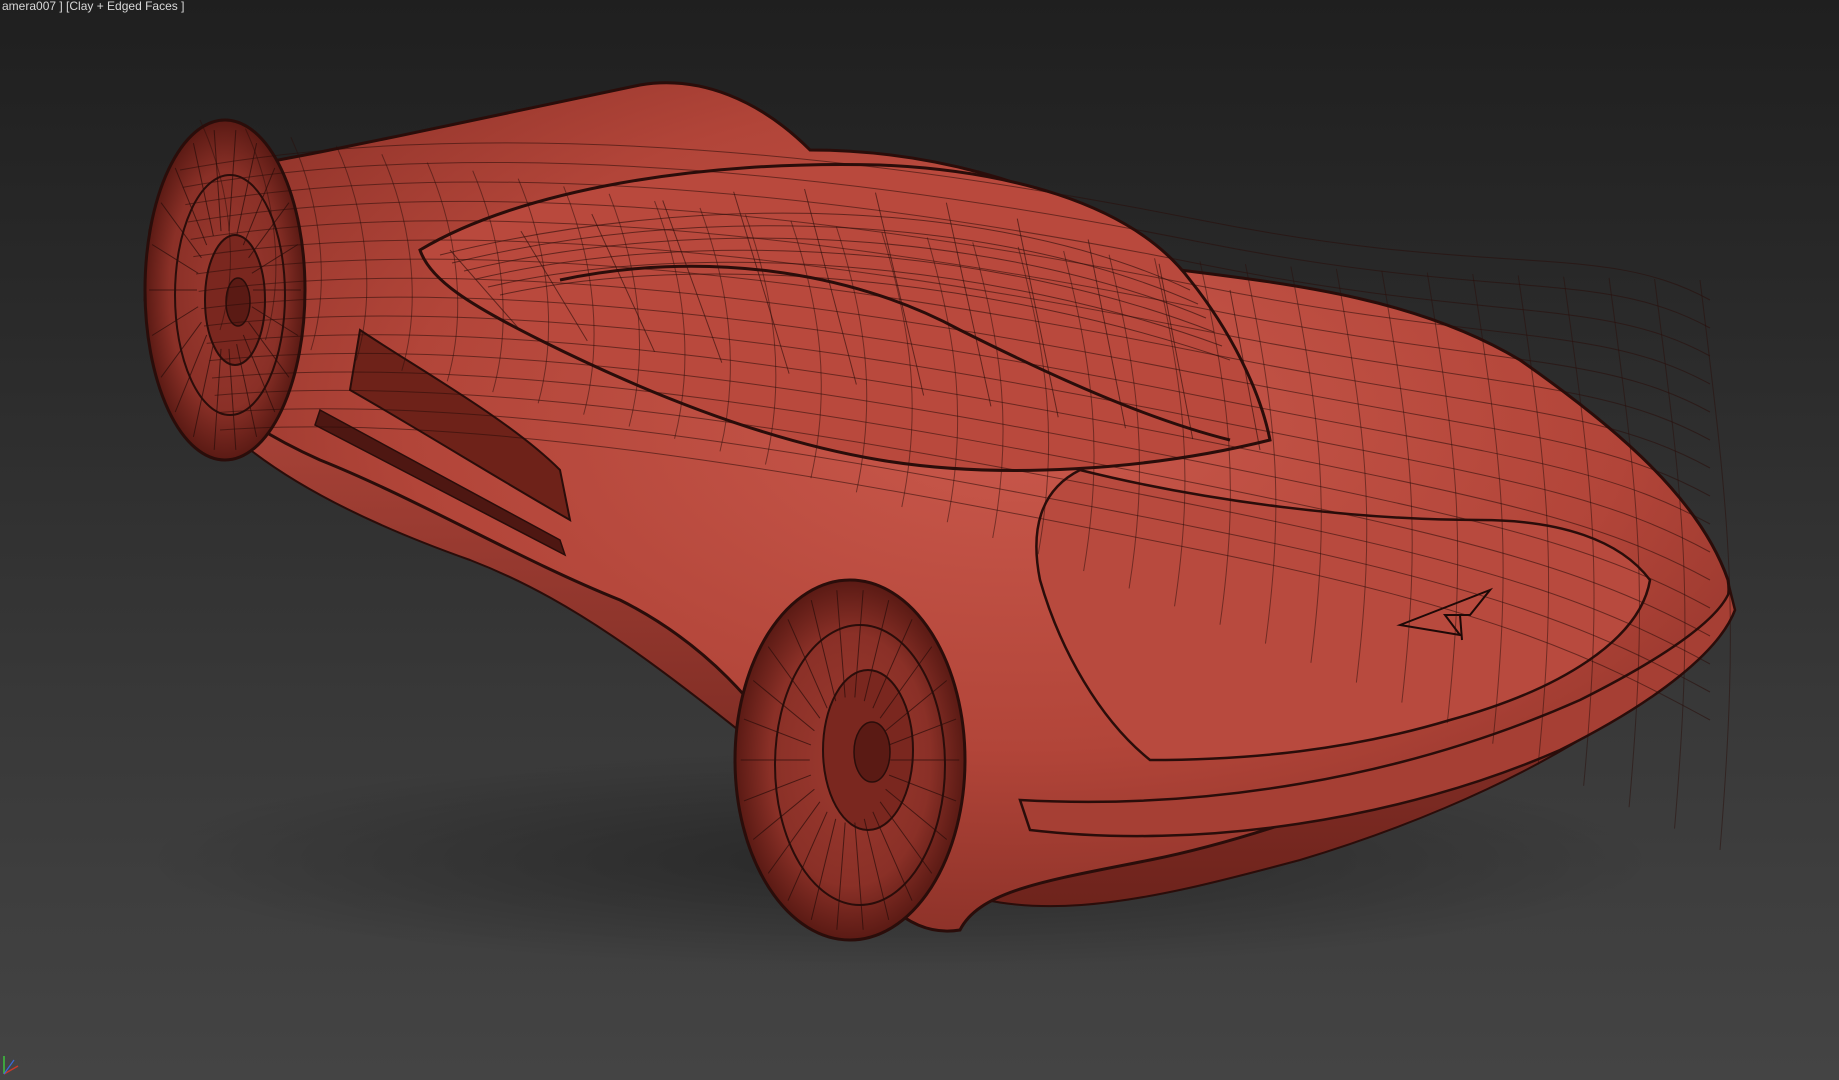  What do you see at coordinates (11, 1065) in the screenshot?
I see `axis-gizmo-icon` at bounding box center [11, 1065].